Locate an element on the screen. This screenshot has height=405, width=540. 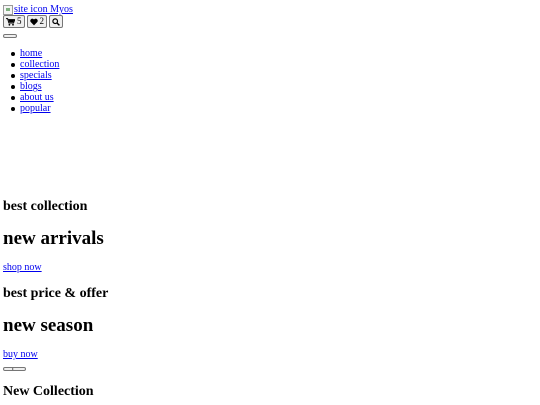
nav-item-home: home is located at coordinates (34, 53).